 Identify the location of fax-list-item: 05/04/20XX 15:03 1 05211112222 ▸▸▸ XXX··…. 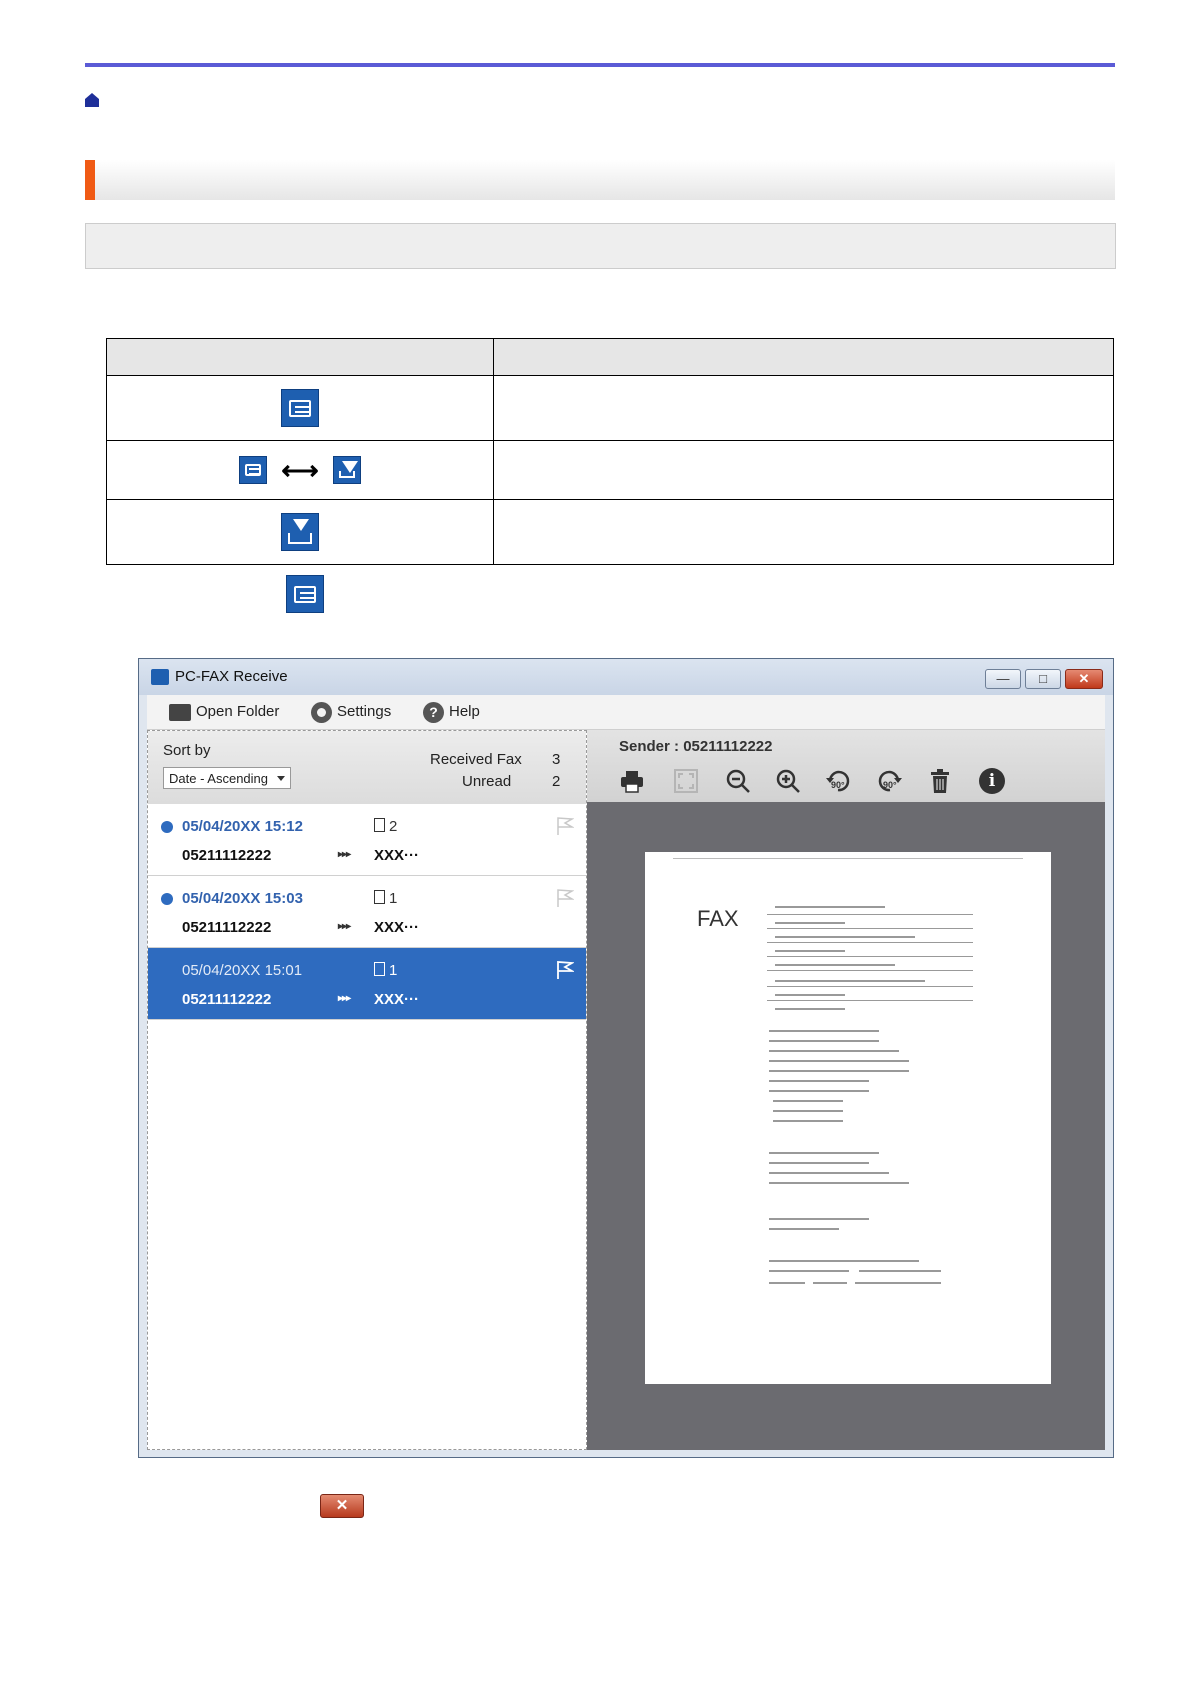
(367, 912).